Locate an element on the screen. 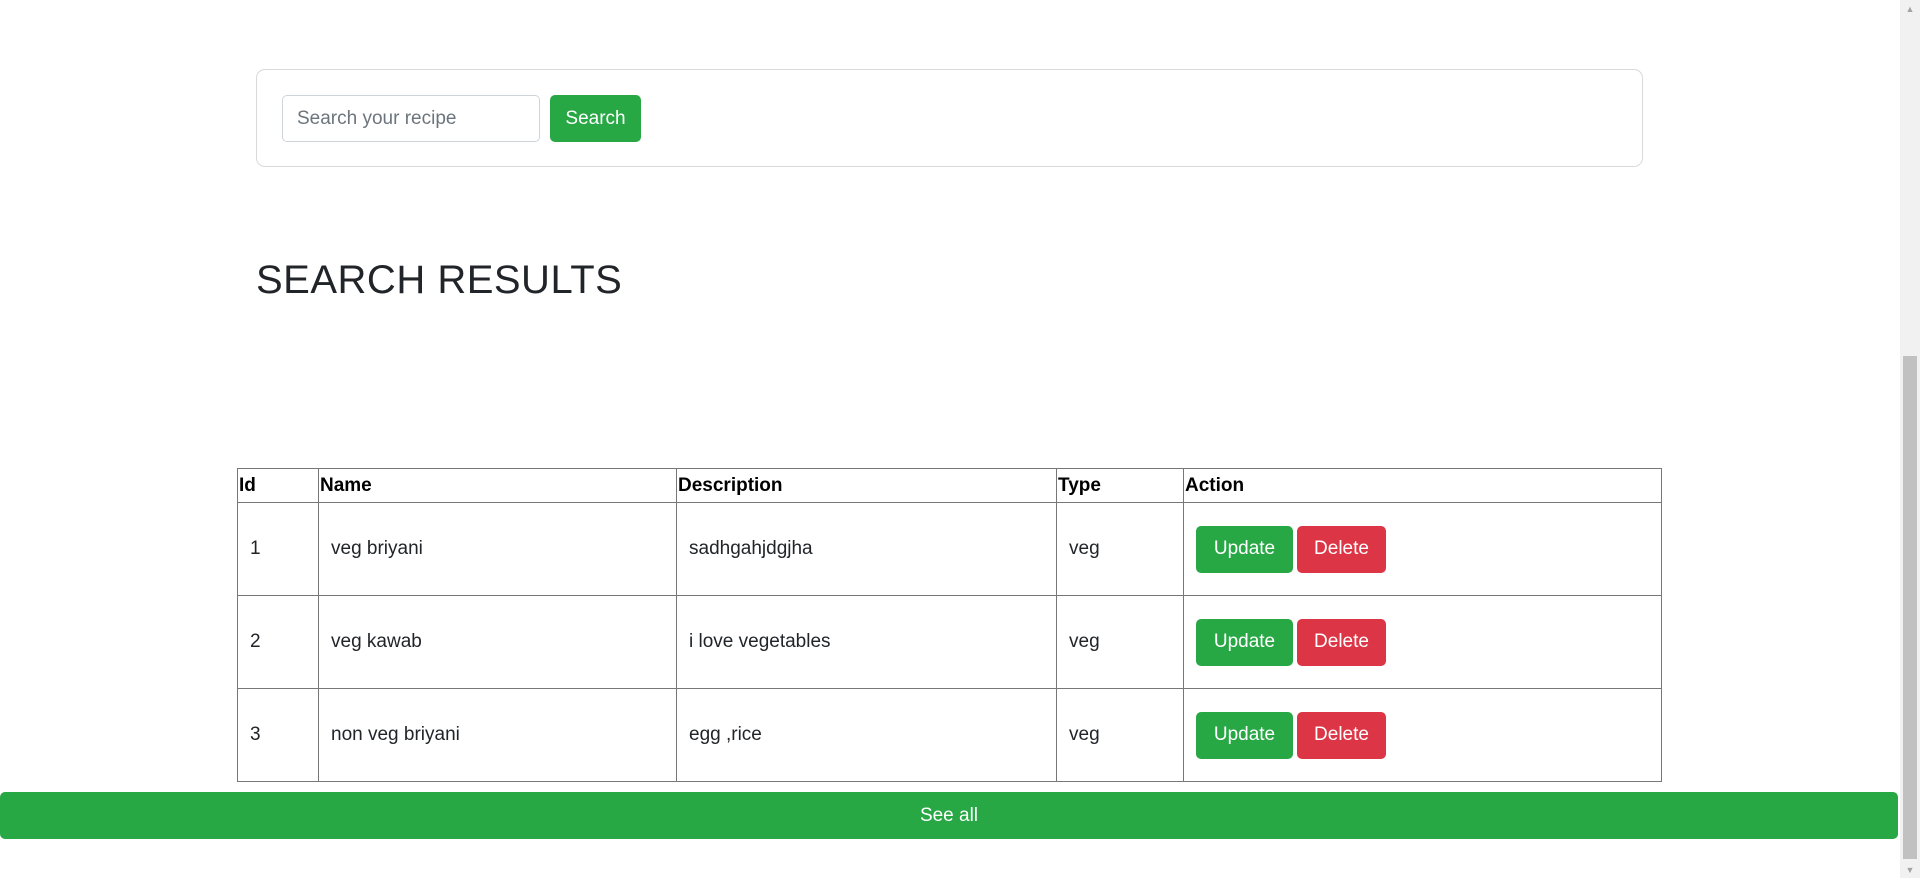 This screenshot has height=878, width=1920. search-input is located at coordinates (411, 118).